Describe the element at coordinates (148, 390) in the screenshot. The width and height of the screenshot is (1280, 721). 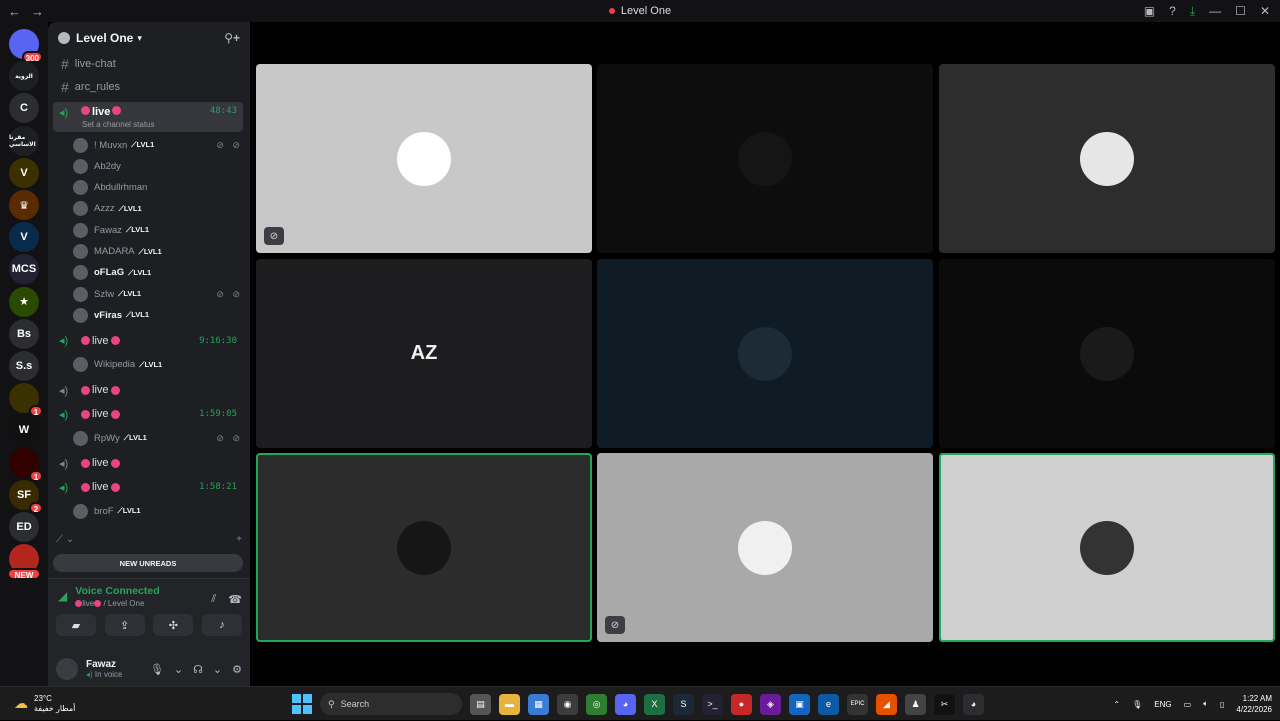
I see `voice-channel: ◂) live` at that location.